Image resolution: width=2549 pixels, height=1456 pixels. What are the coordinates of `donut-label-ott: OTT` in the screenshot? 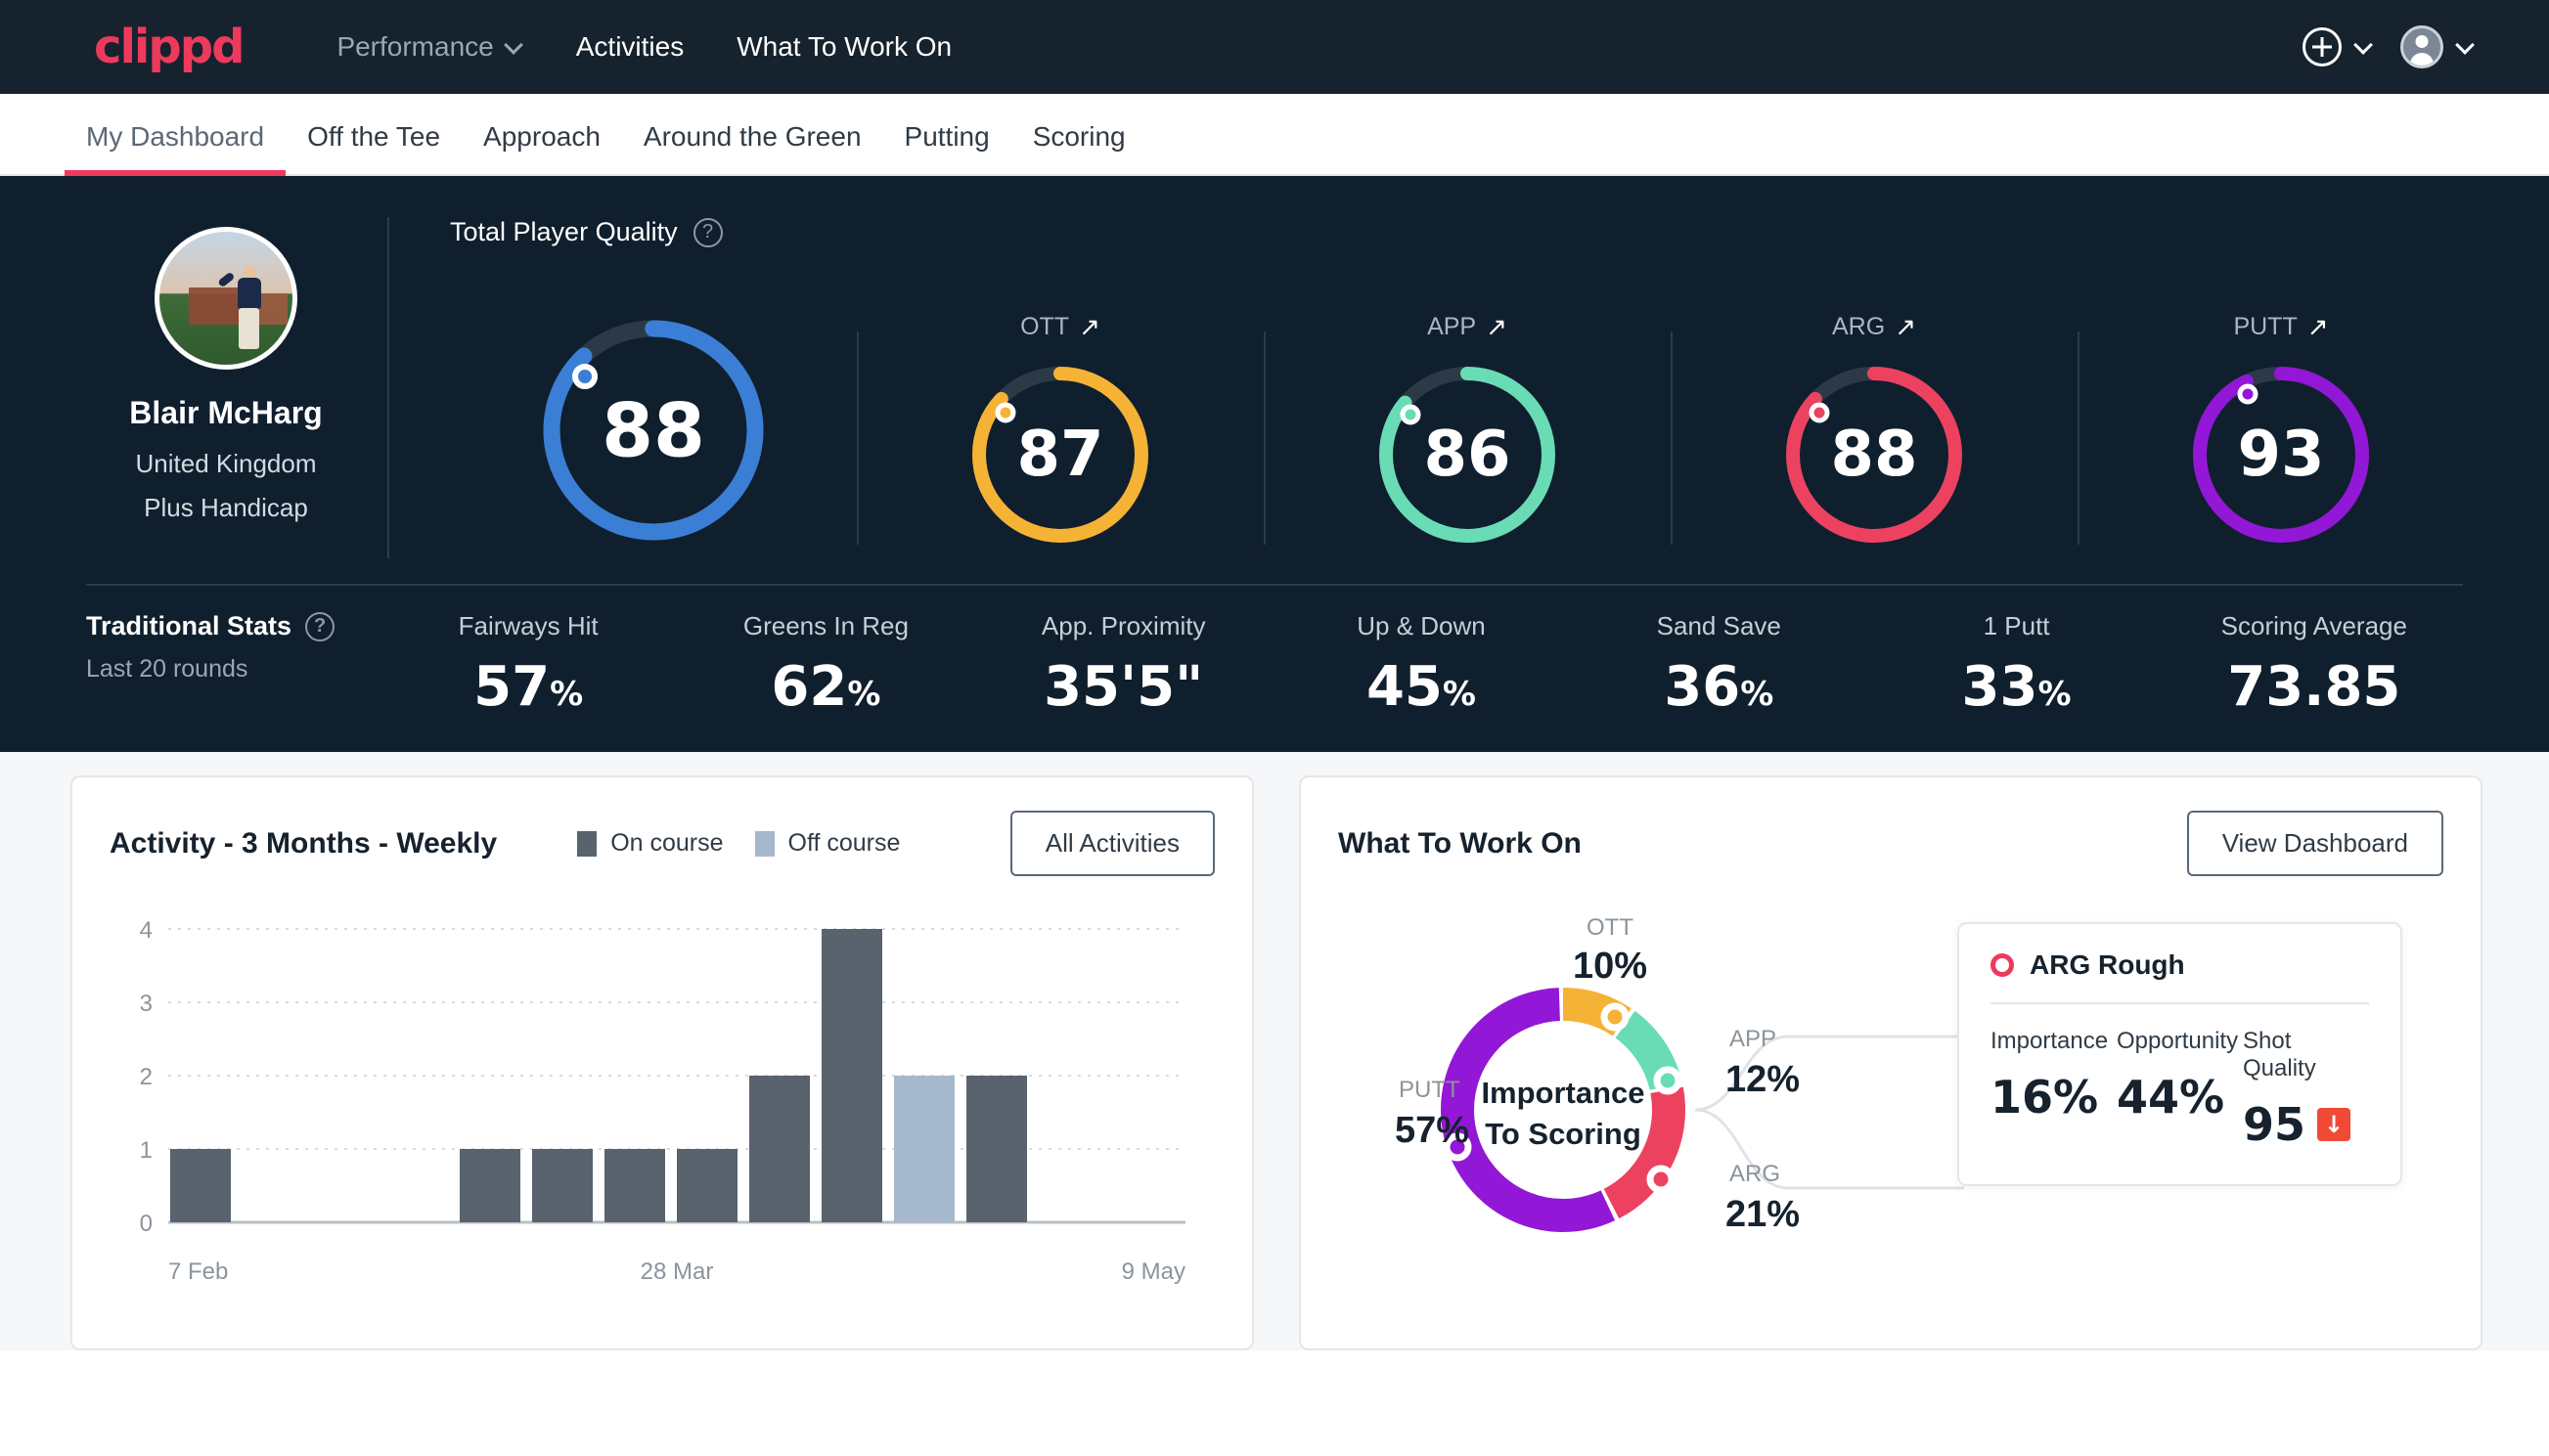 It's located at (1610, 927).